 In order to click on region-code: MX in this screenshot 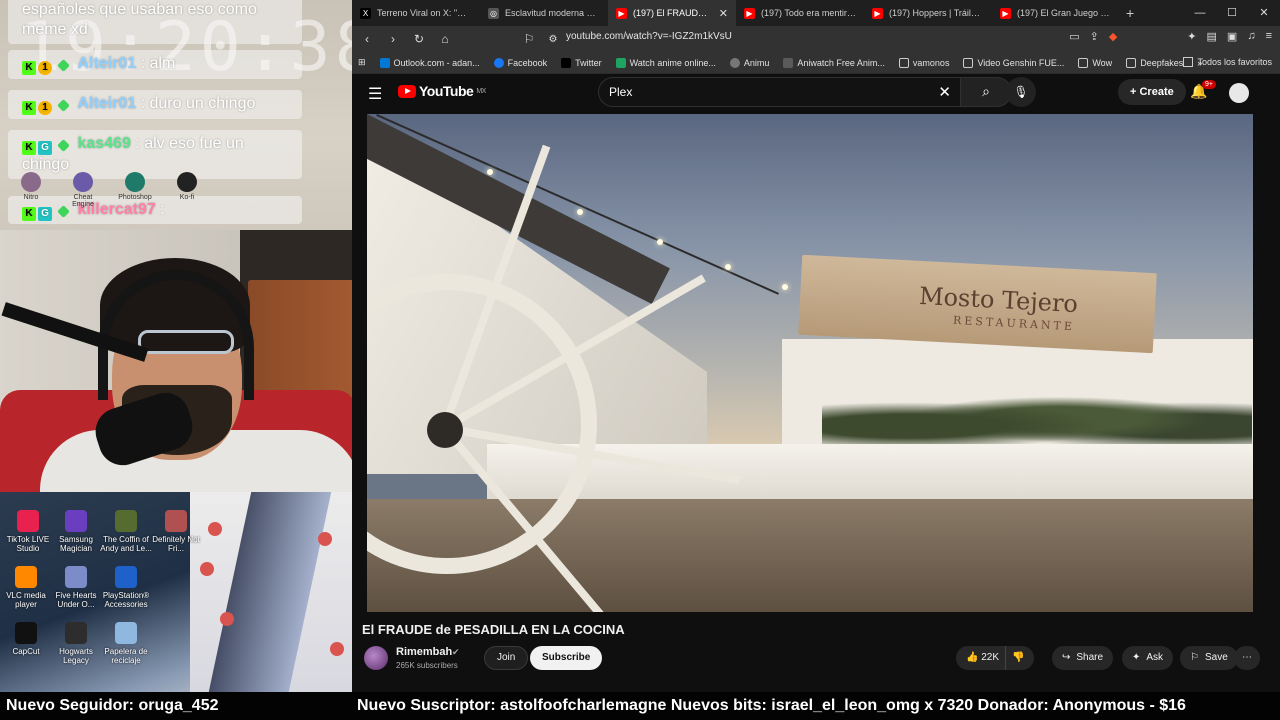, I will do `click(481, 91)`.